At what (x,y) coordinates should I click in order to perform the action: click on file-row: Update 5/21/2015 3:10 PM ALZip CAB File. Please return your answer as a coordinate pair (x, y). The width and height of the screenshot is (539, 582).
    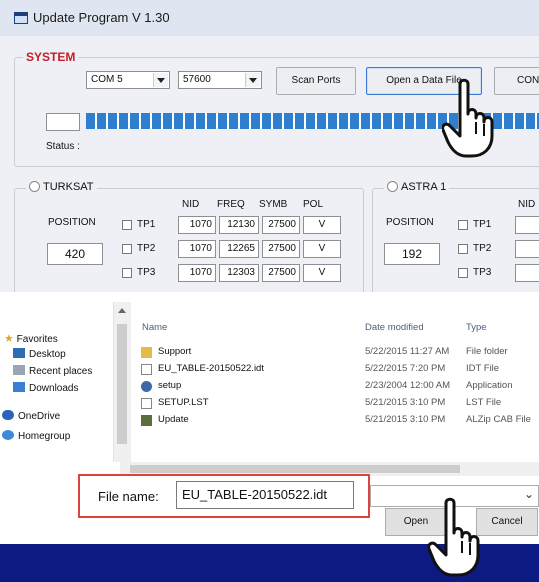
    Looking at the image, I should click on (337, 420).